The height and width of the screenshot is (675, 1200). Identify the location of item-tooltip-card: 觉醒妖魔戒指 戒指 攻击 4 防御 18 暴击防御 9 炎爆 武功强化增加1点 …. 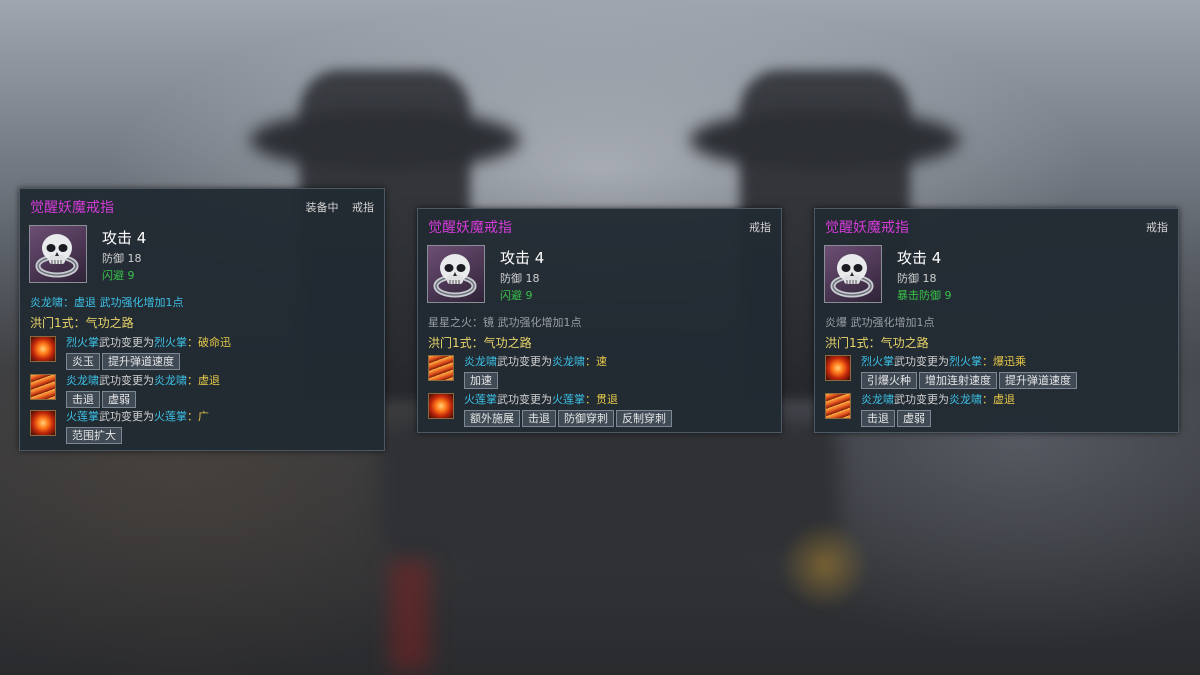
(996, 320).